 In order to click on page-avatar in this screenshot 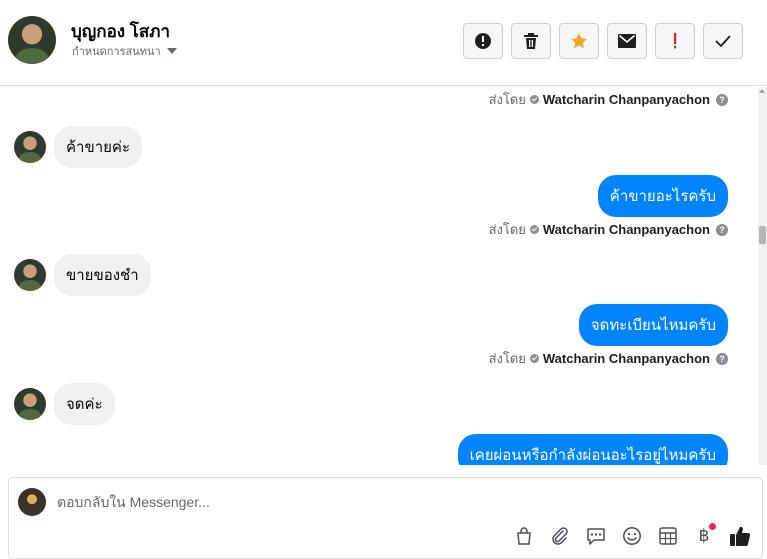, I will do `click(32, 502)`.